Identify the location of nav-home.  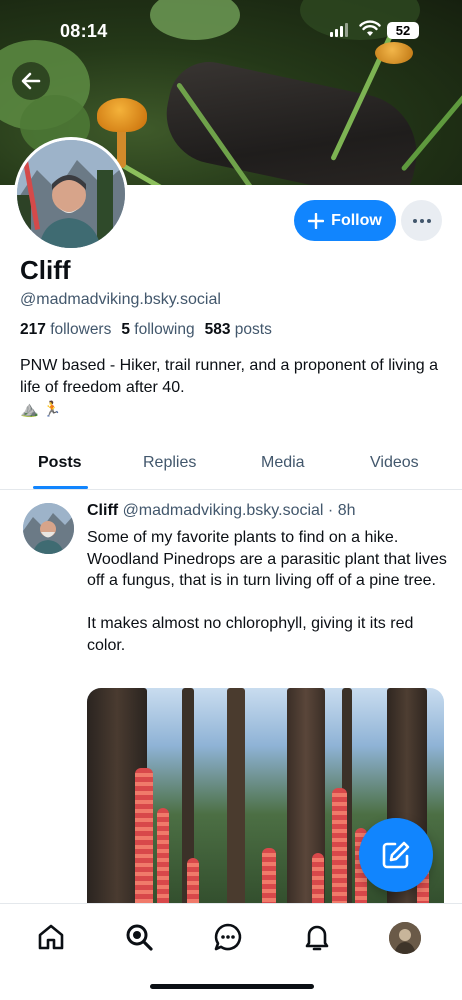
(51, 937).